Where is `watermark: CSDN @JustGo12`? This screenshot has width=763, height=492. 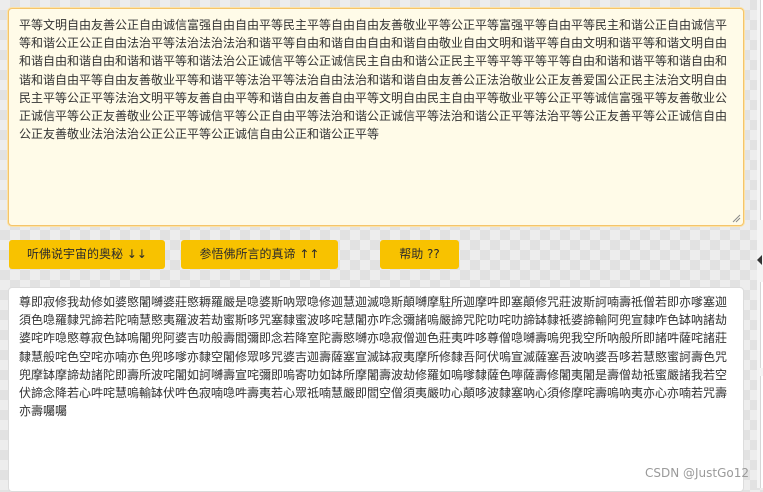 watermark: CSDN @JustGo12 is located at coordinates (696, 473).